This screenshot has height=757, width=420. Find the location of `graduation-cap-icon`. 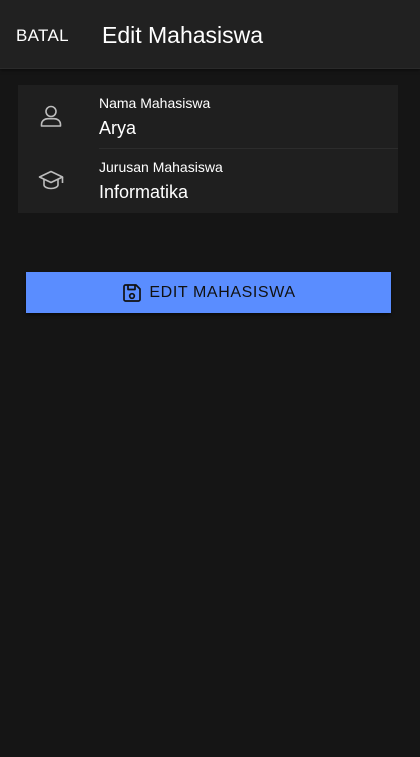

graduation-cap-icon is located at coordinates (51, 180).